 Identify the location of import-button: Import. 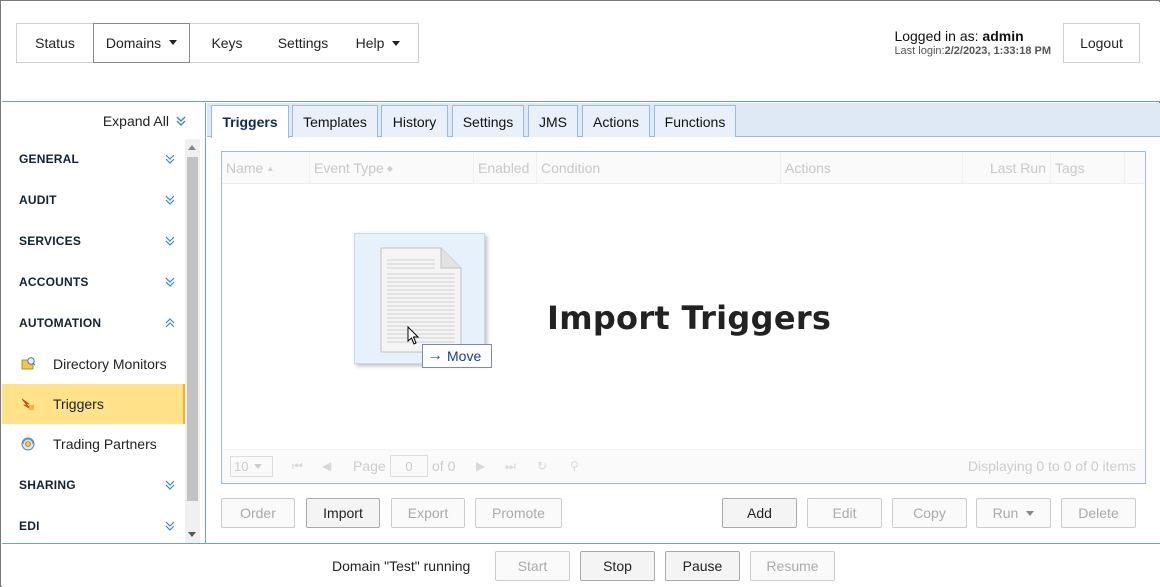
(343, 513).